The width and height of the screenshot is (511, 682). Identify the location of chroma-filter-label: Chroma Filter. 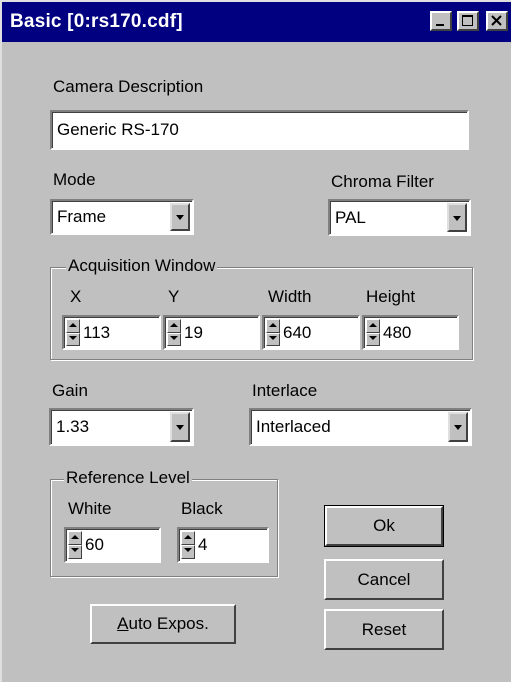
(382, 181).